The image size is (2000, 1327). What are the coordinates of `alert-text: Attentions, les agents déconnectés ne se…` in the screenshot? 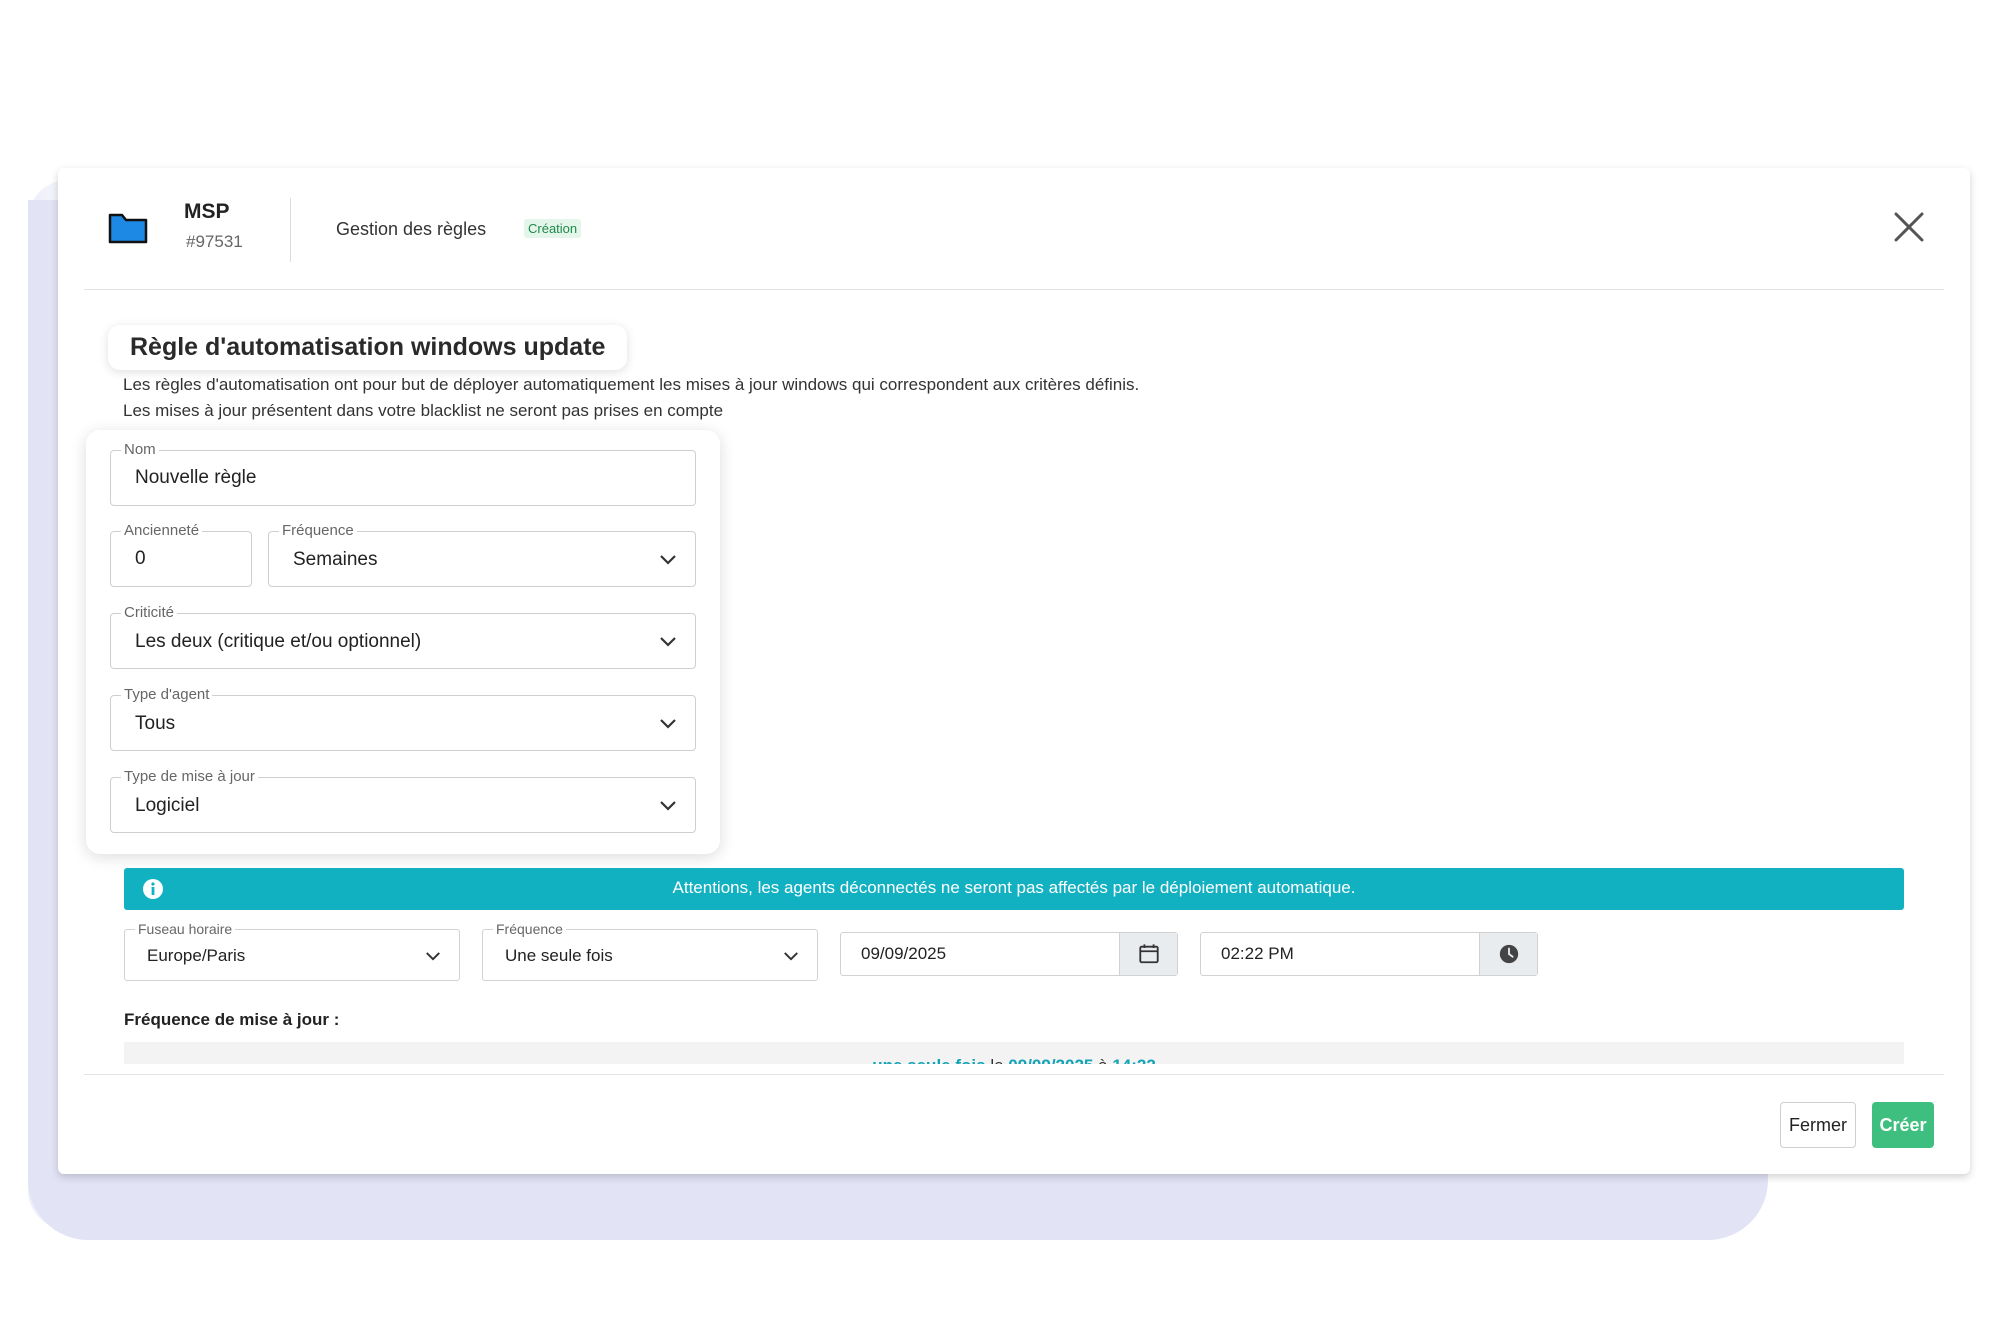 It's located at (1014, 887).